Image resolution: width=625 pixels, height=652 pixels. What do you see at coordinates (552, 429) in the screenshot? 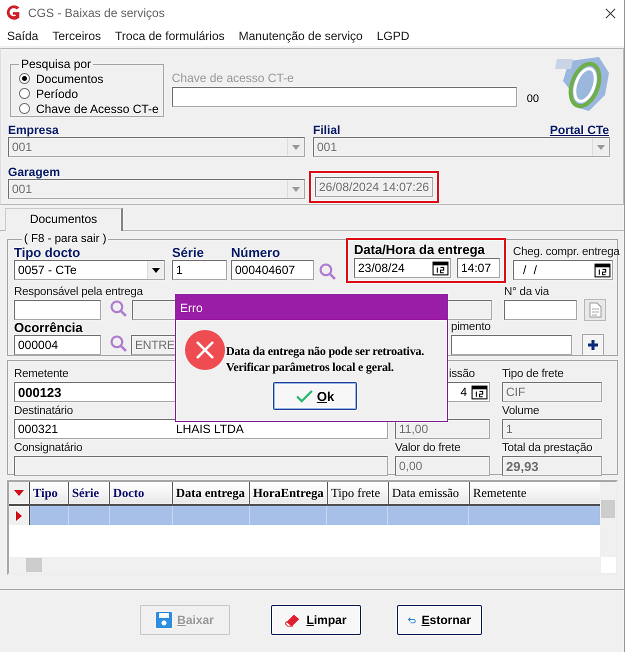
I see `volume-field: 1` at bounding box center [552, 429].